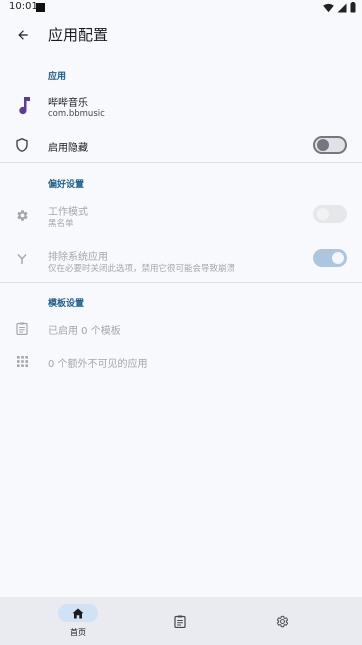 This screenshot has height=645, width=362. I want to click on signal-icon, so click(342, 7).